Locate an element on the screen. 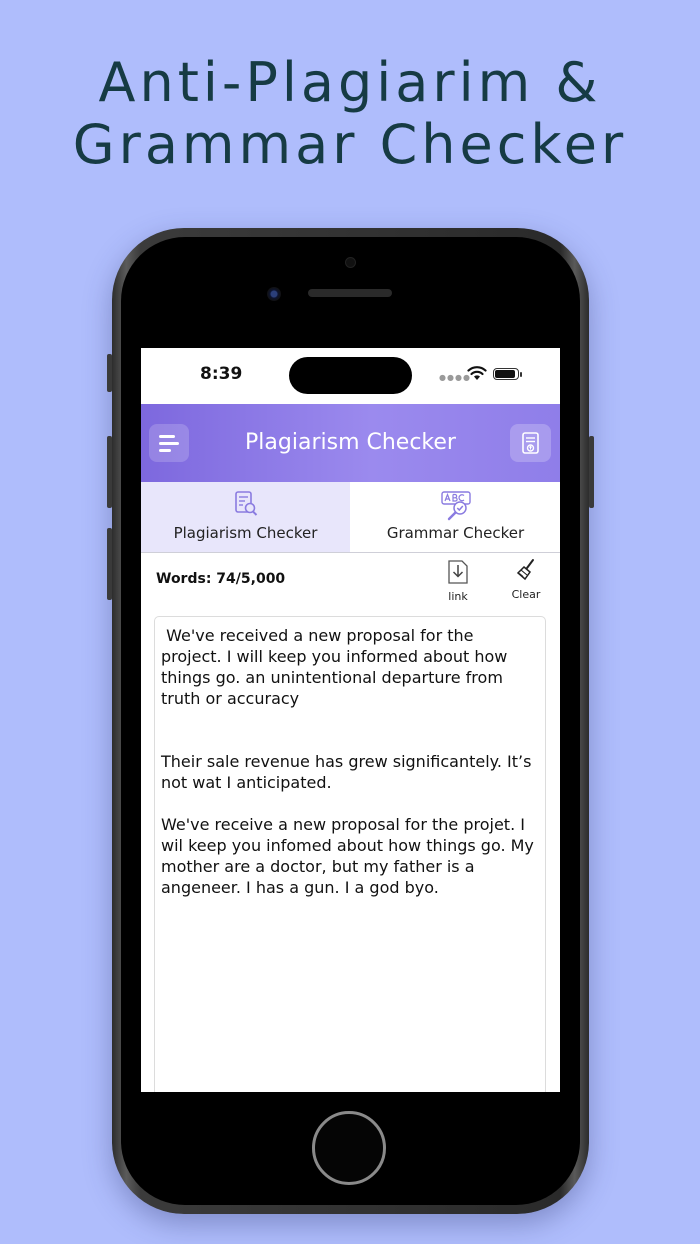  broom-icon is located at coordinates (525, 570).